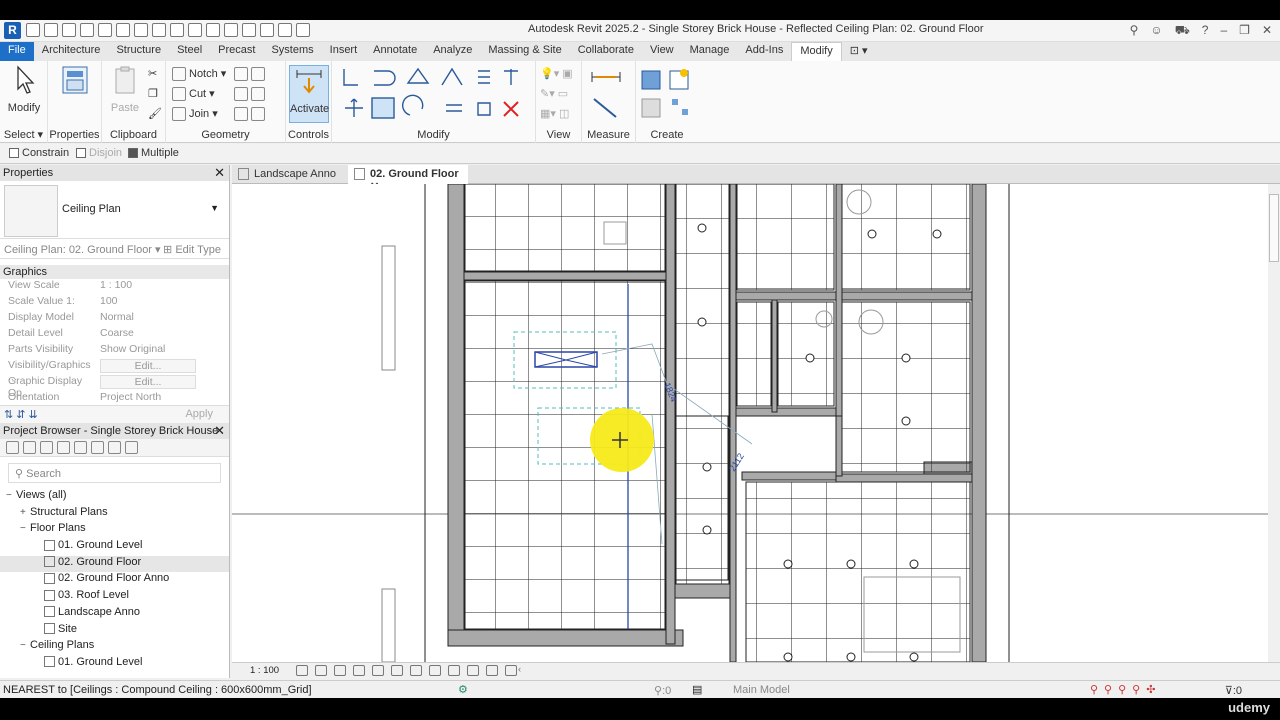 The height and width of the screenshot is (720, 1280). I want to click on crop-view-icon, so click(378, 670).